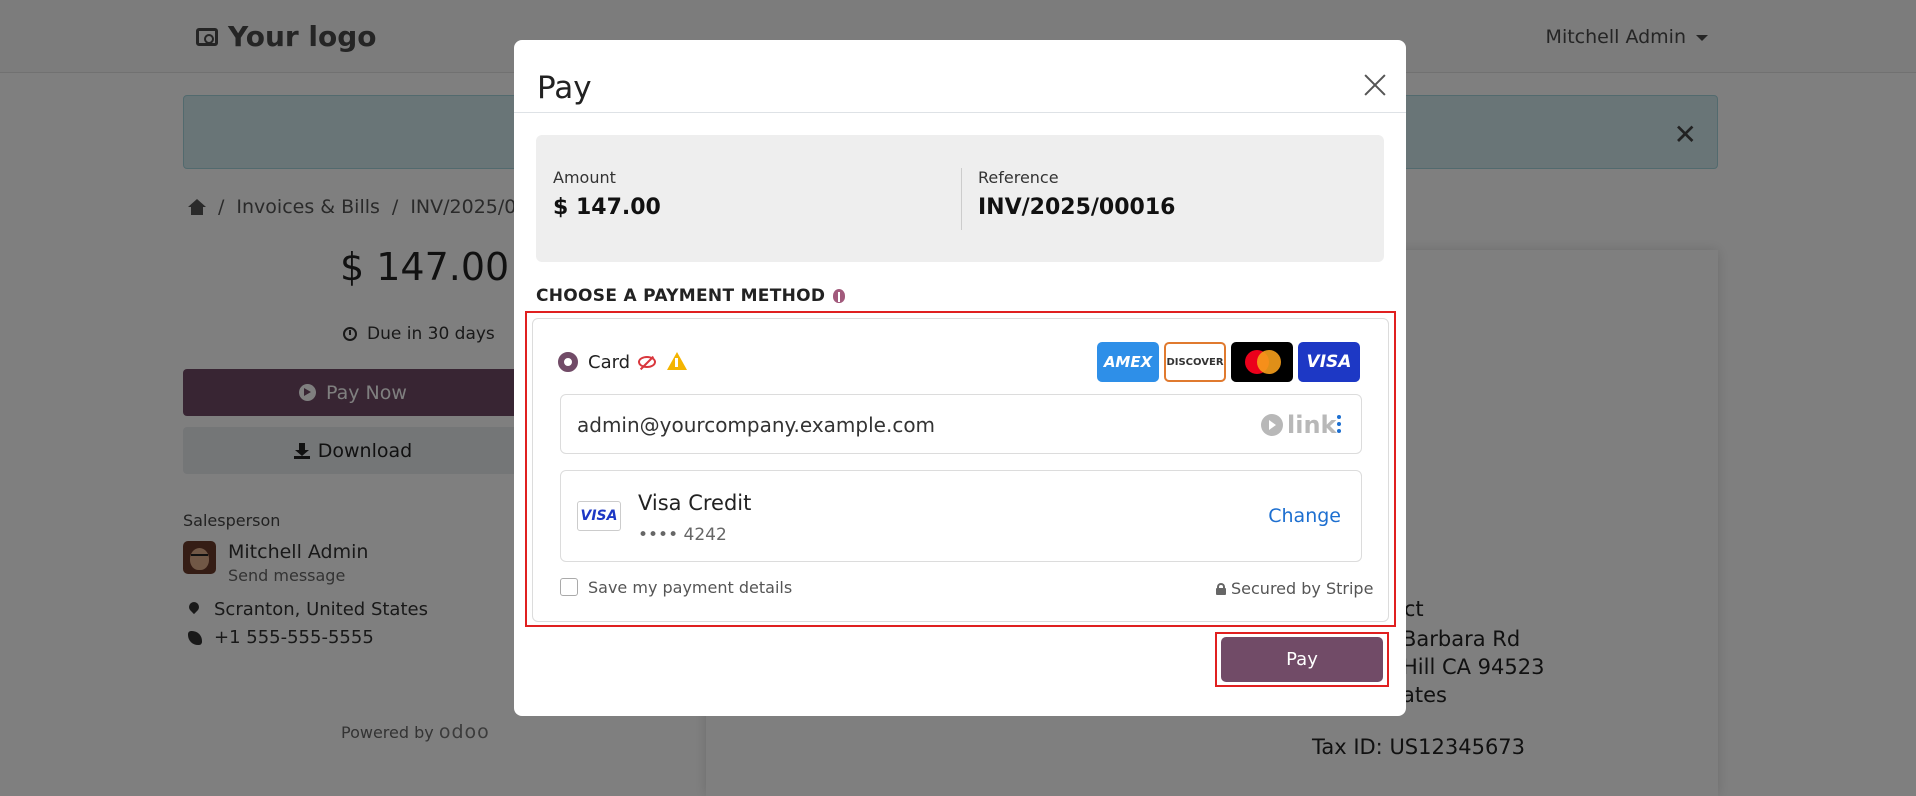 Image resolution: width=1916 pixels, height=796 pixels. Describe the element at coordinates (584, 177) in the screenshot. I see `amount-label: Amount` at that location.